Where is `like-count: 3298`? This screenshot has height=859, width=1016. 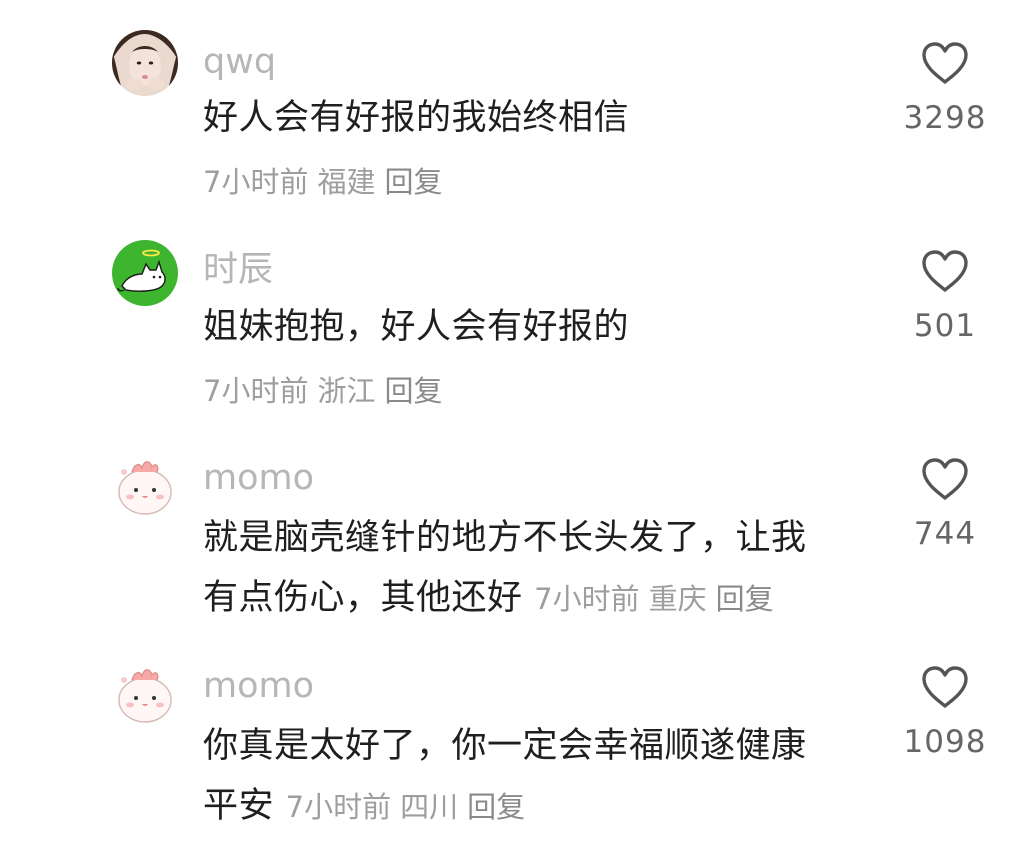
like-count: 3298 is located at coordinates (945, 118).